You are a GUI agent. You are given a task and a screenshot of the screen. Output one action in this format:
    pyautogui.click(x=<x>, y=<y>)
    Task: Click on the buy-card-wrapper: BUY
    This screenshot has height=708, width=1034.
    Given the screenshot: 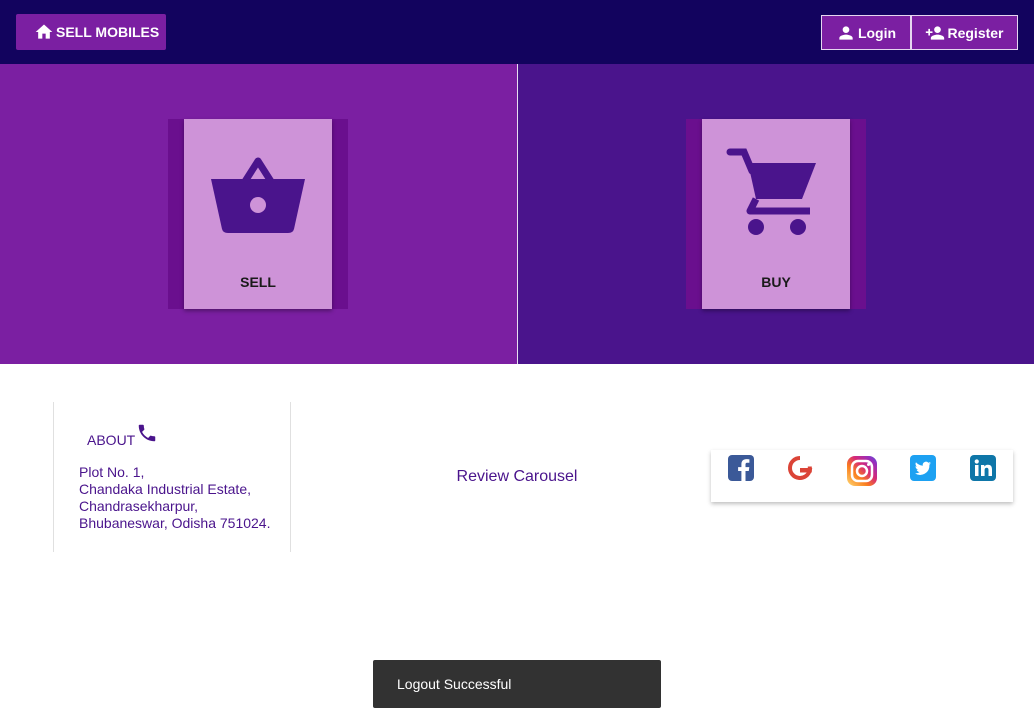 What is the action you would take?
    pyautogui.click(x=776, y=214)
    